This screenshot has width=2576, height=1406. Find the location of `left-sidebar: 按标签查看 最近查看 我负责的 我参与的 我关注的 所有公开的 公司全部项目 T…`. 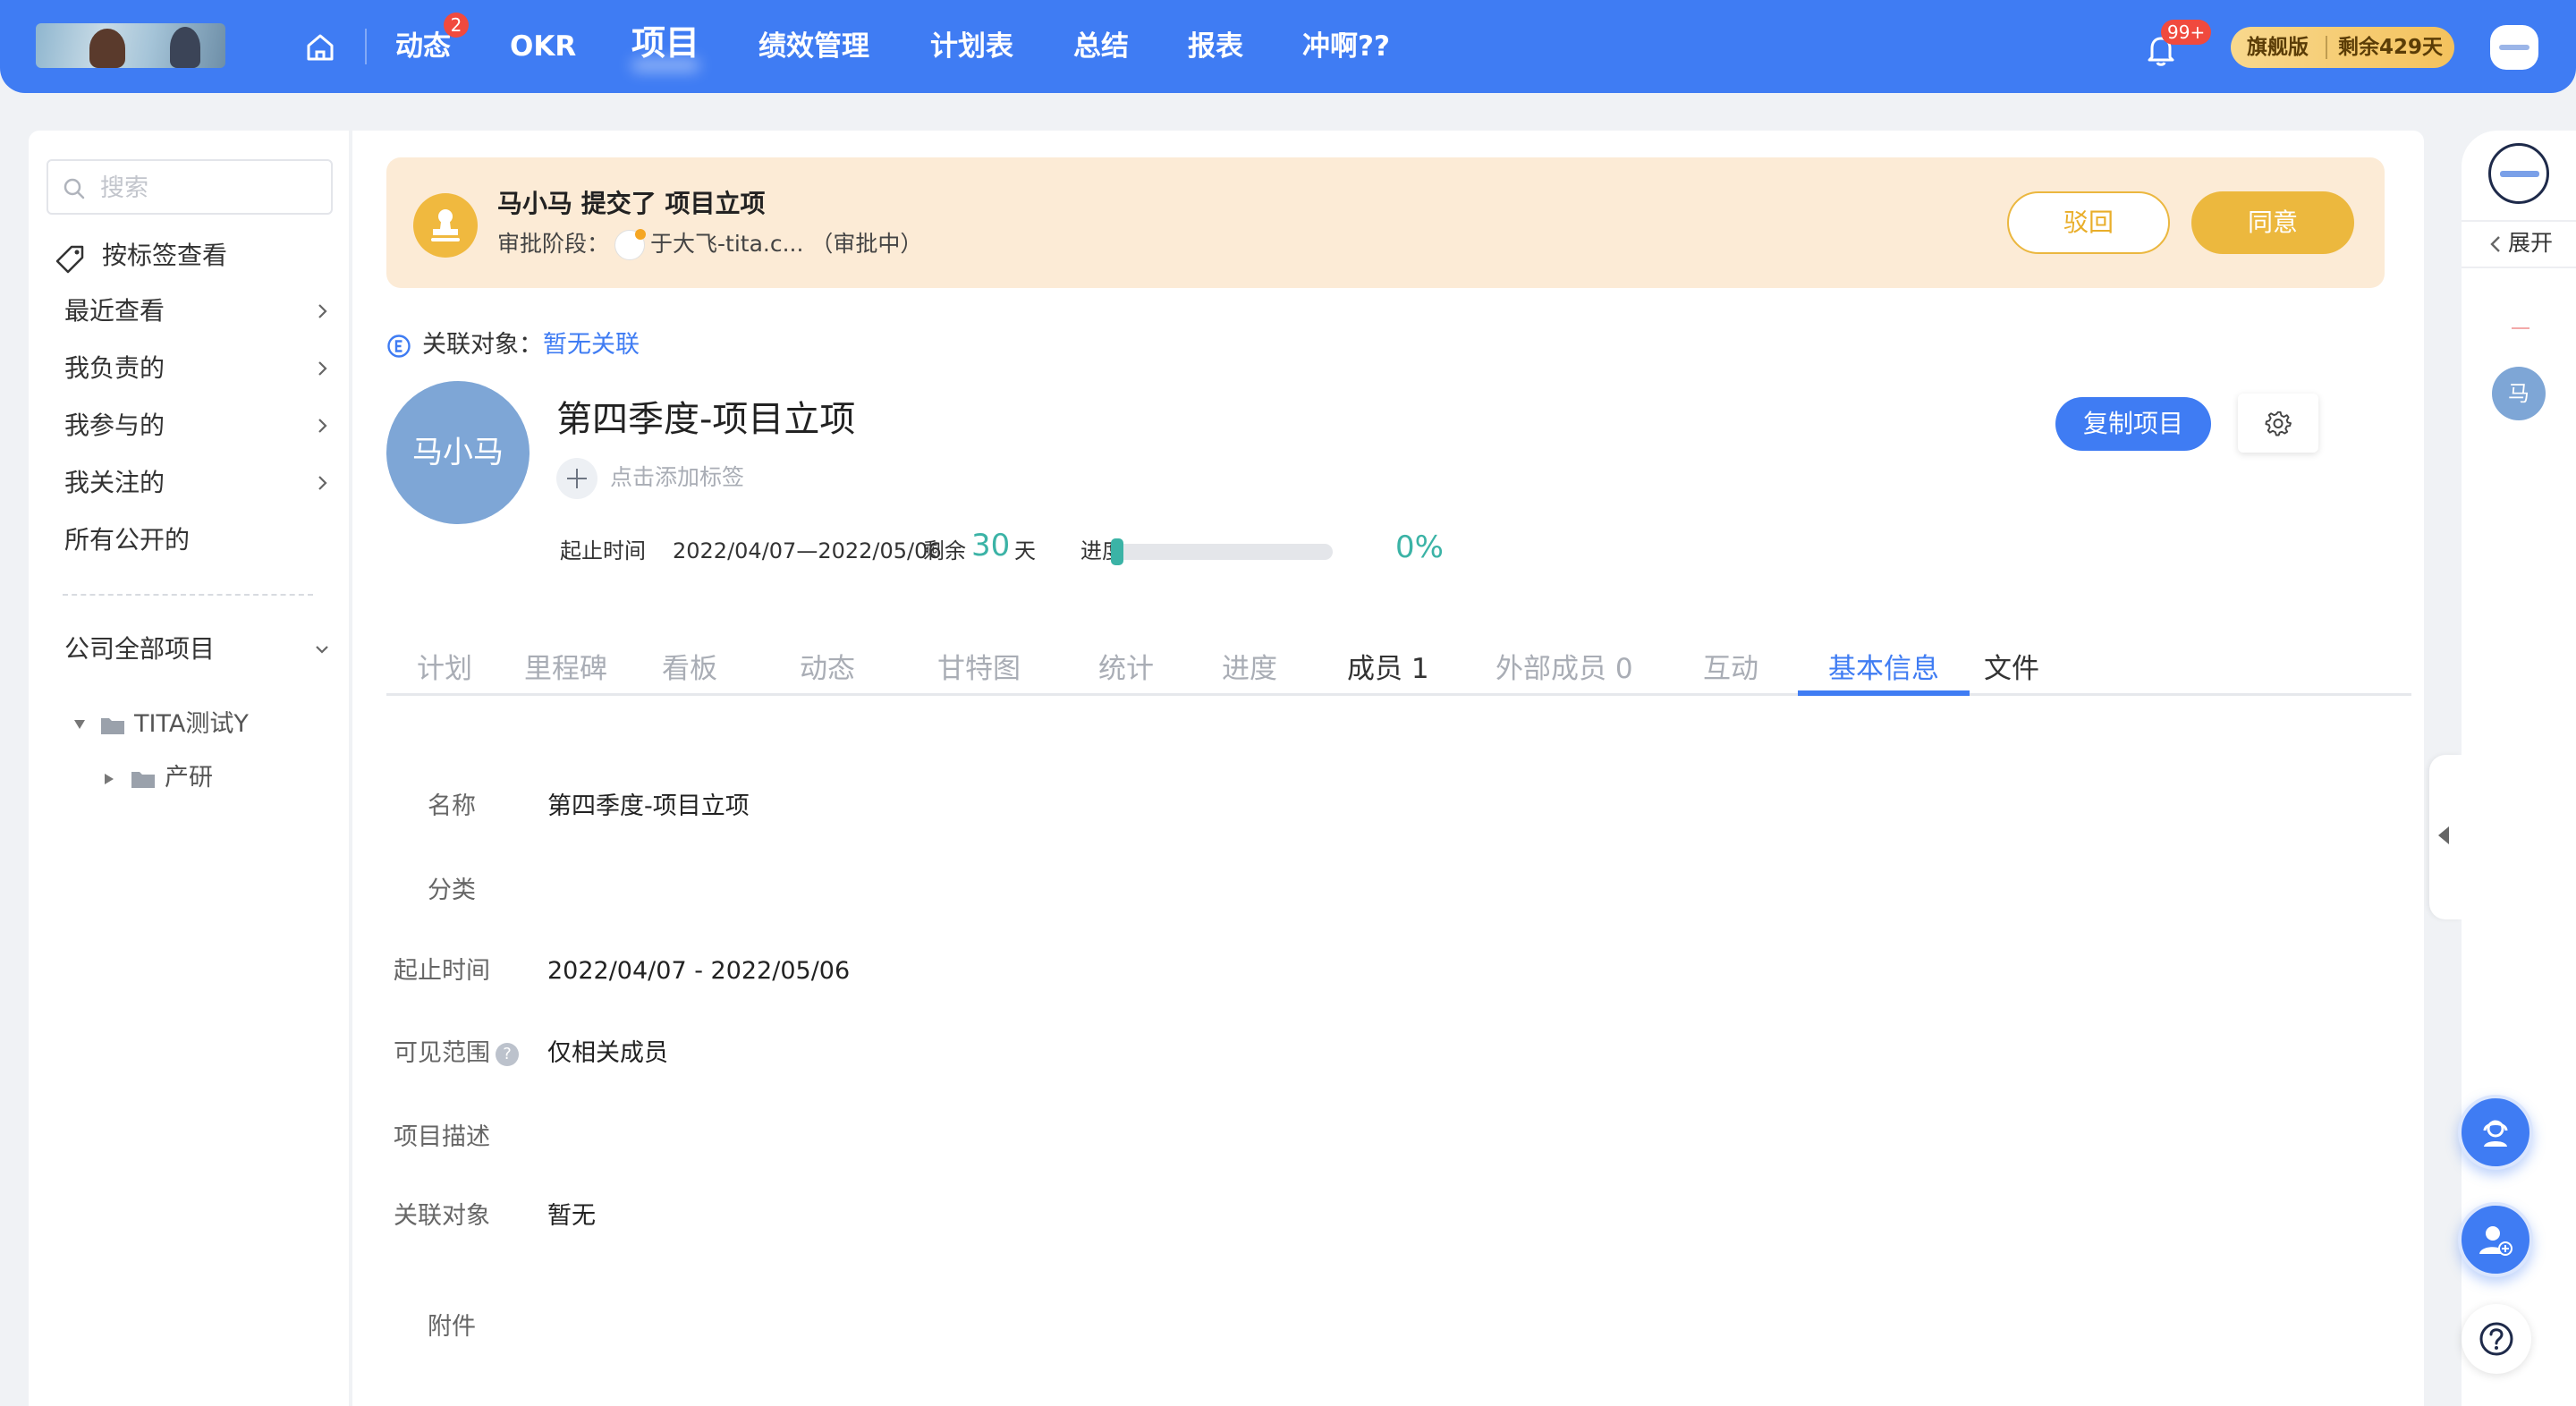

left-sidebar: 按标签查看 最近查看 我负责的 我参与的 我关注的 所有公开的 公司全部项目 T… is located at coordinates (189, 769).